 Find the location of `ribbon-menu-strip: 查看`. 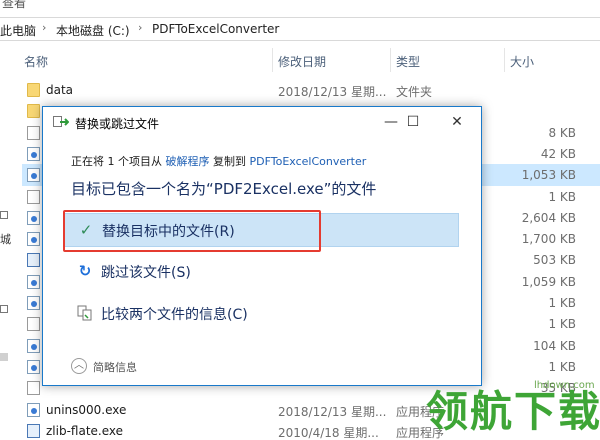

ribbon-menu-strip: 查看 is located at coordinates (300, 7).